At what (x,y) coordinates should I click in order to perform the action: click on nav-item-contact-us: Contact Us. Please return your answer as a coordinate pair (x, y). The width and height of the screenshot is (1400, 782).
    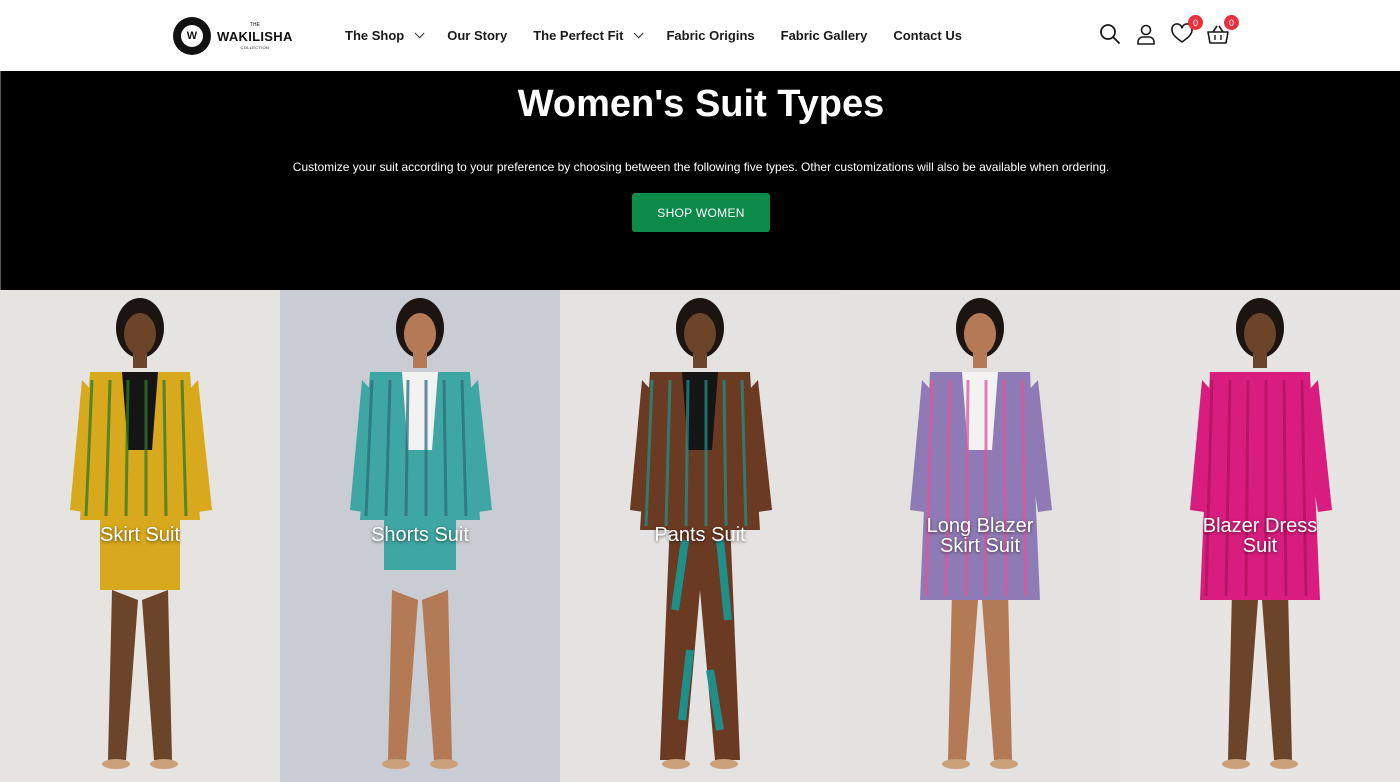
    Looking at the image, I should click on (927, 35).